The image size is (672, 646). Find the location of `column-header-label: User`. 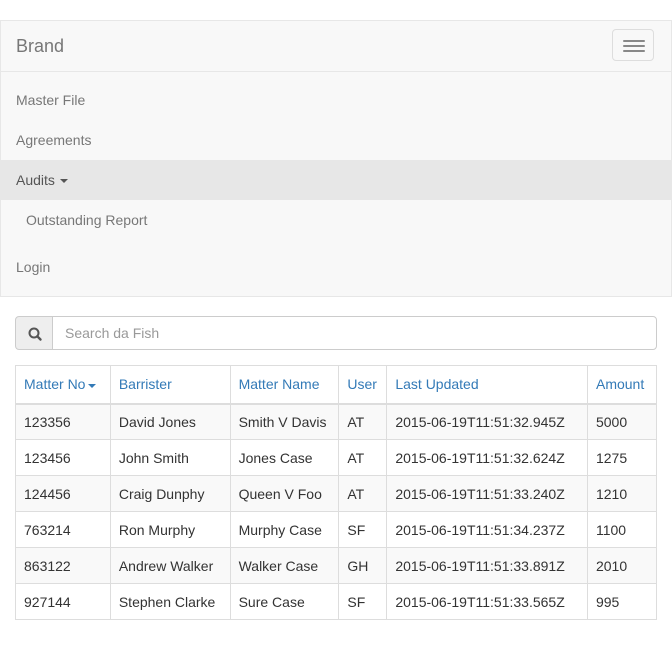

column-header-label: User is located at coordinates (362, 384).